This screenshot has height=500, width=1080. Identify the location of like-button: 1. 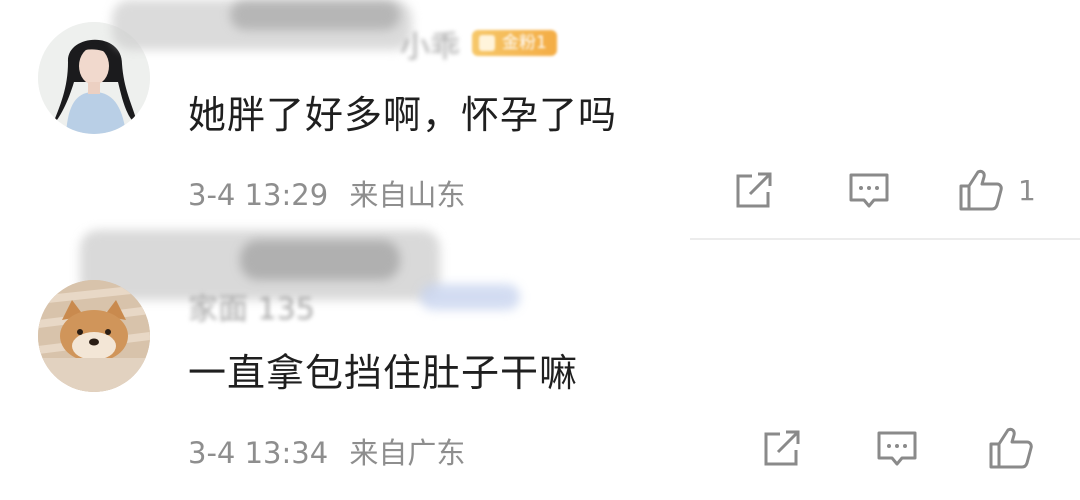
(997, 190).